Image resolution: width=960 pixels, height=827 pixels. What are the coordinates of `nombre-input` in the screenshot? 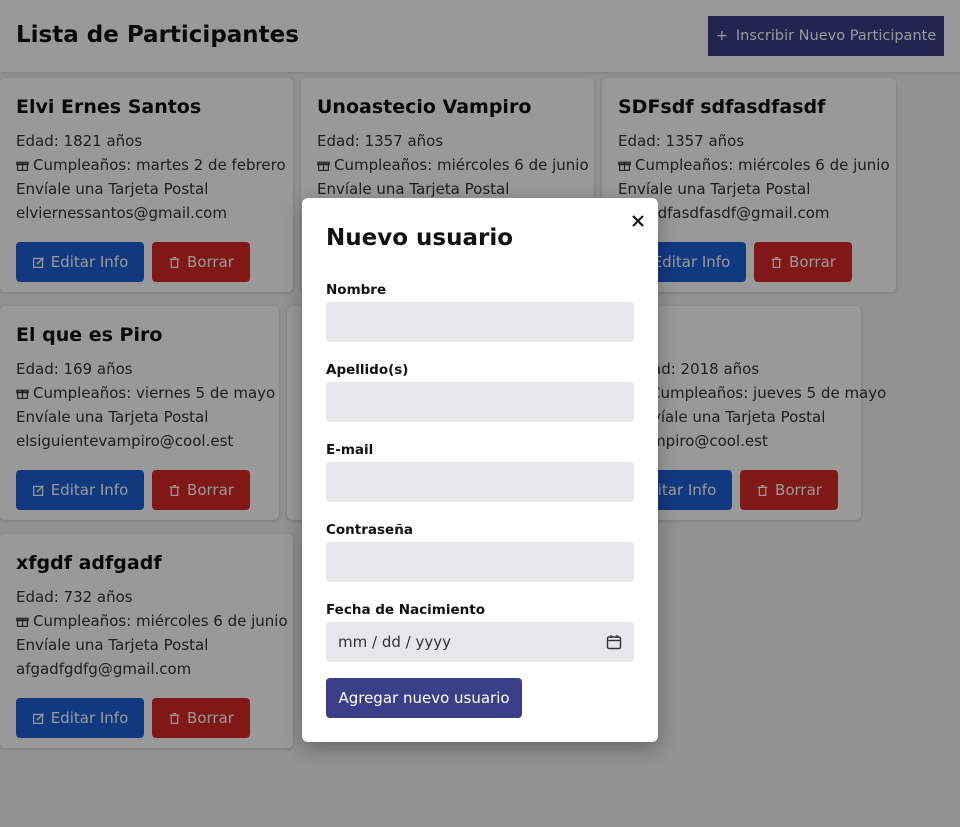 It's located at (480, 322).